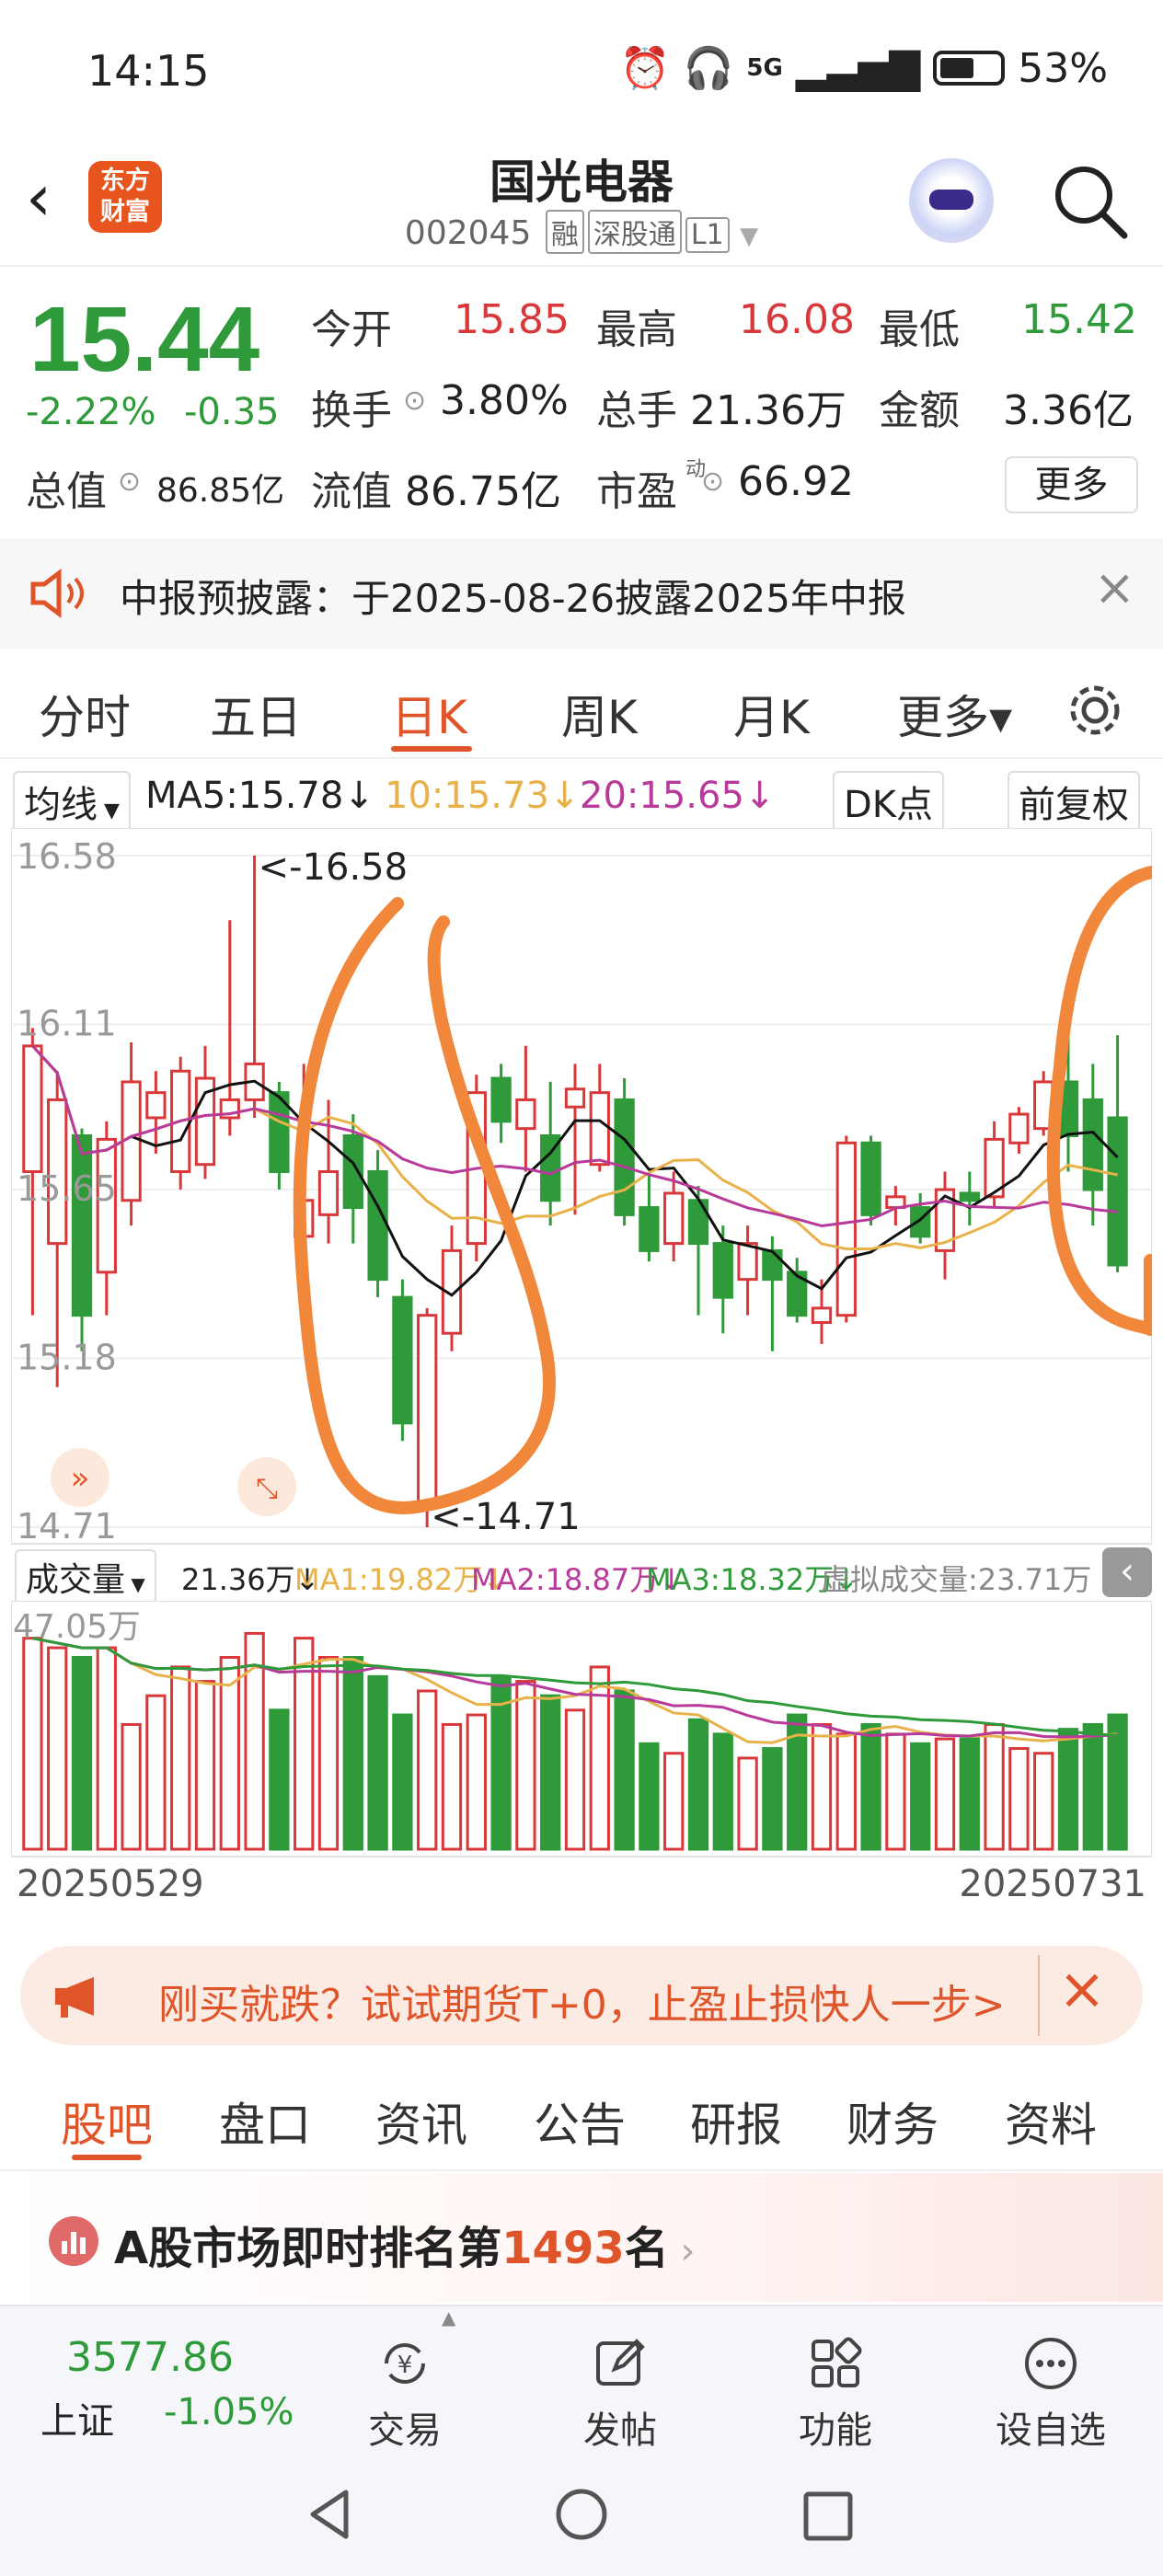  Describe the element at coordinates (107, 2157) in the screenshot. I see `active-subtab-indicator` at that location.